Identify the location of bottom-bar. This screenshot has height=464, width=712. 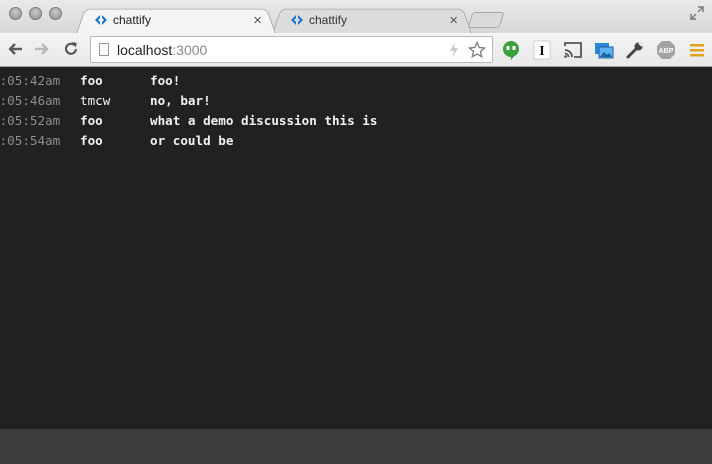
(356, 446).